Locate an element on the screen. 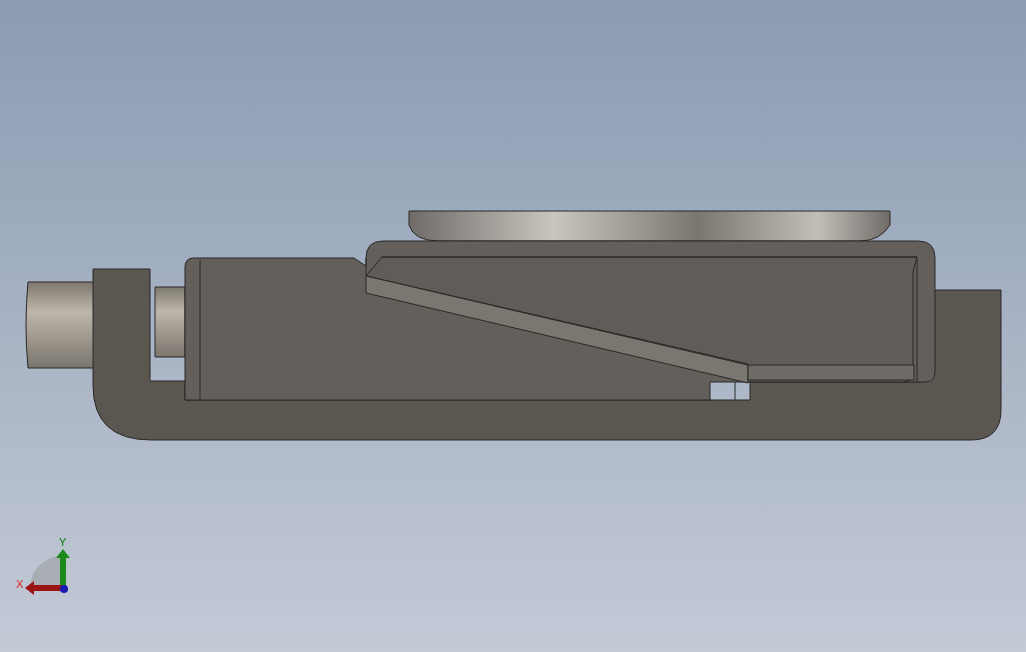  x-axis-arrow-icon is located at coordinates (44, 588).